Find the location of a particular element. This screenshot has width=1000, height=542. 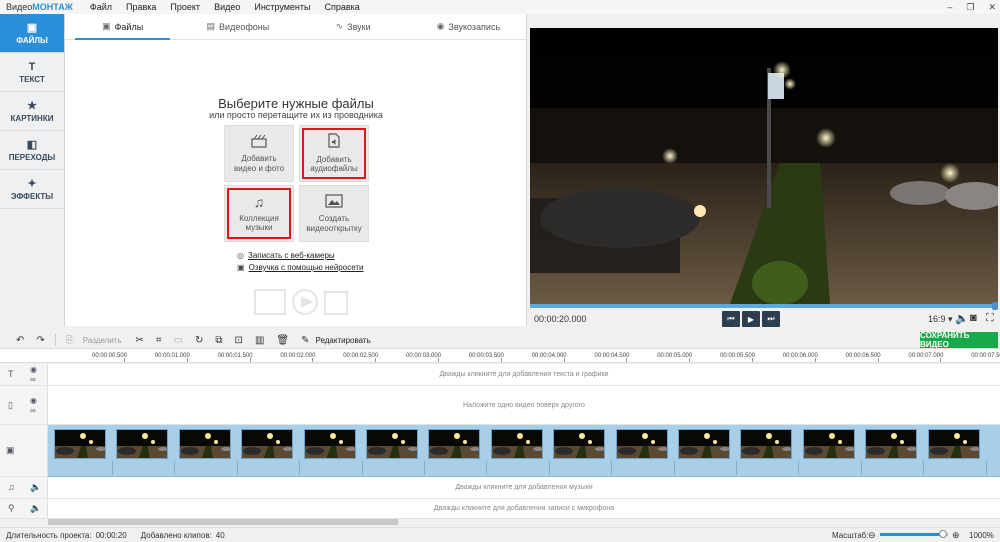

next-frame-button: ⏭ is located at coordinates (771, 319).